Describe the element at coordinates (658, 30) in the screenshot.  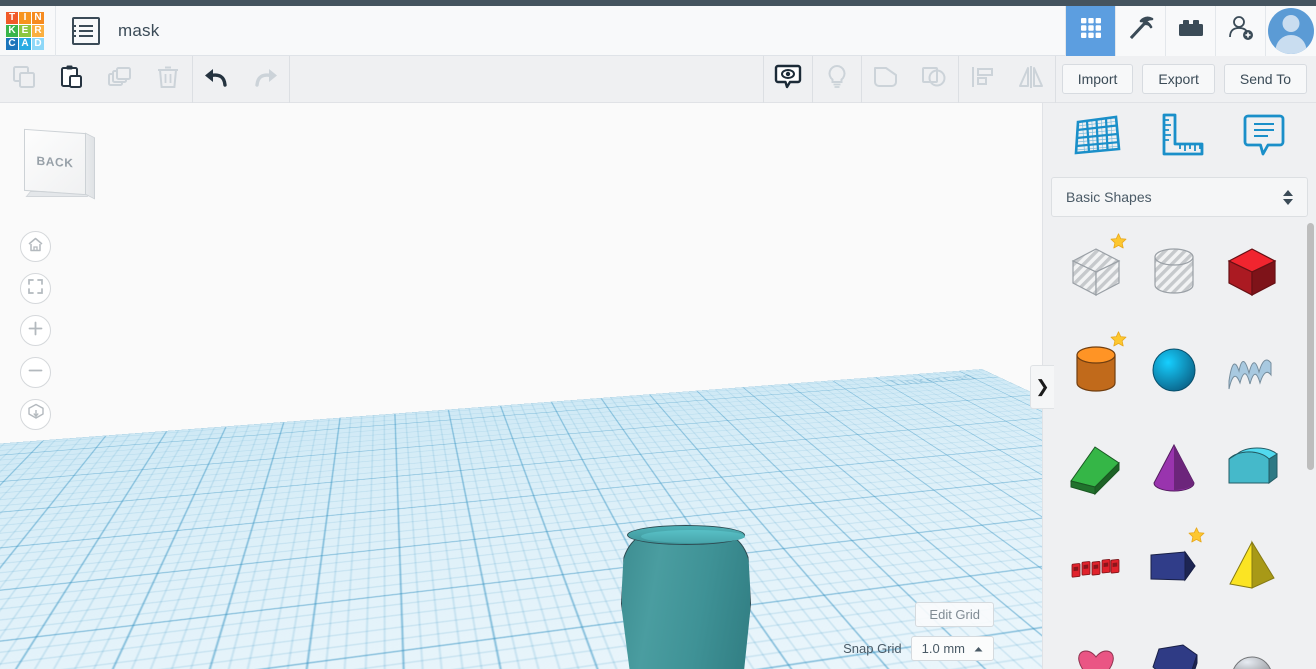
I see `app-header: TIN KER CAD mask` at that location.